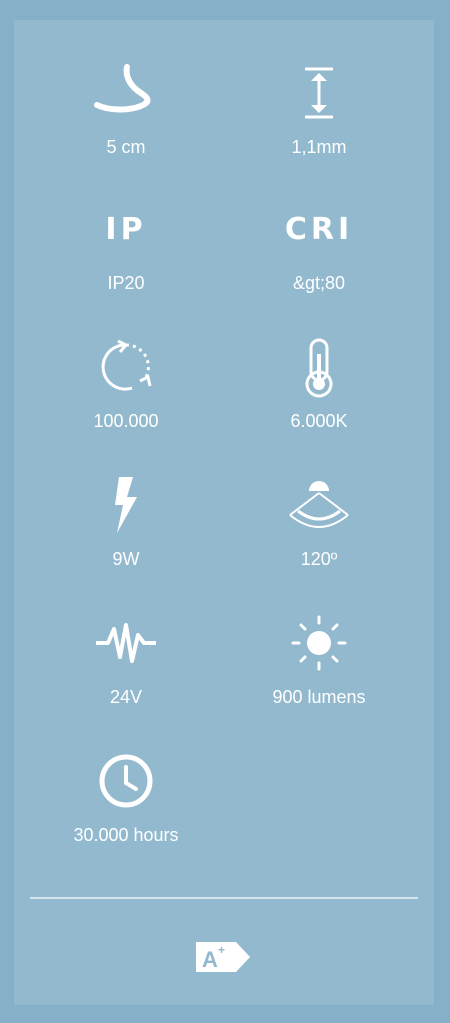  What do you see at coordinates (224, 898) in the screenshot?
I see `divider` at bounding box center [224, 898].